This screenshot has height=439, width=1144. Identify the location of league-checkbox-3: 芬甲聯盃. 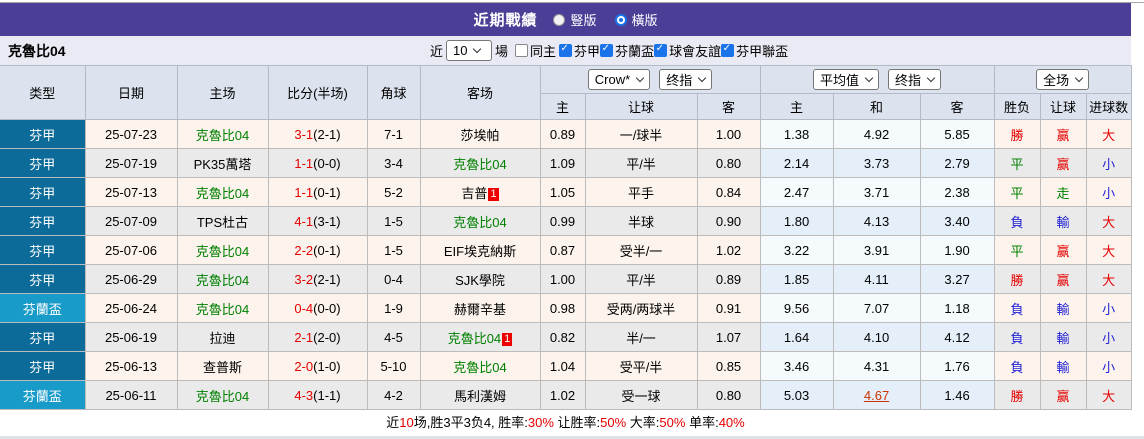
(754, 50).